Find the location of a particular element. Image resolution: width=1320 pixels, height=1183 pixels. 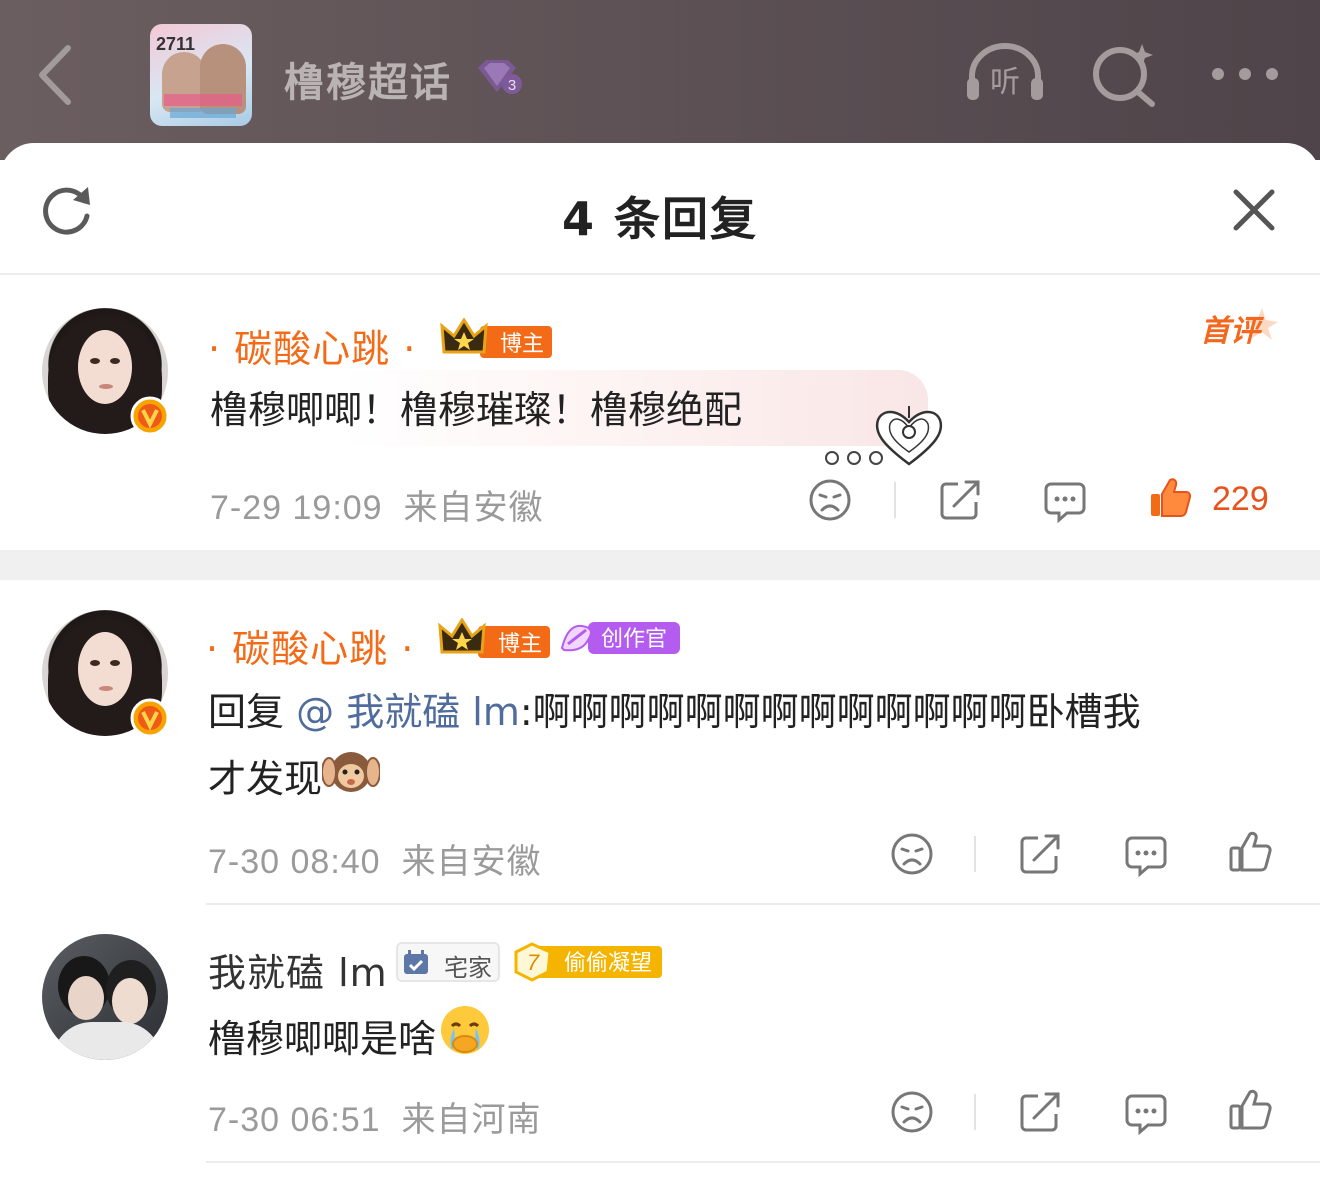

creator-badge: 创作官 is located at coordinates (620, 638).